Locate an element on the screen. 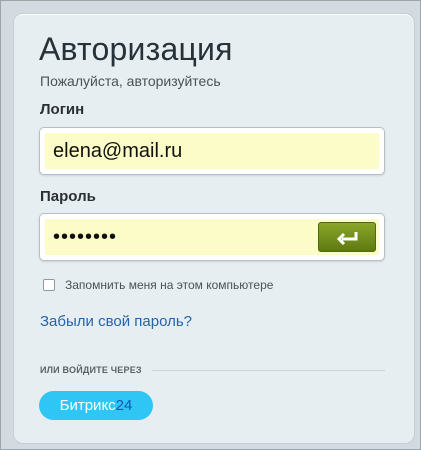 The width and height of the screenshot is (421, 450). forgot-password-link: Забыли свой пароль? is located at coordinates (116, 321).